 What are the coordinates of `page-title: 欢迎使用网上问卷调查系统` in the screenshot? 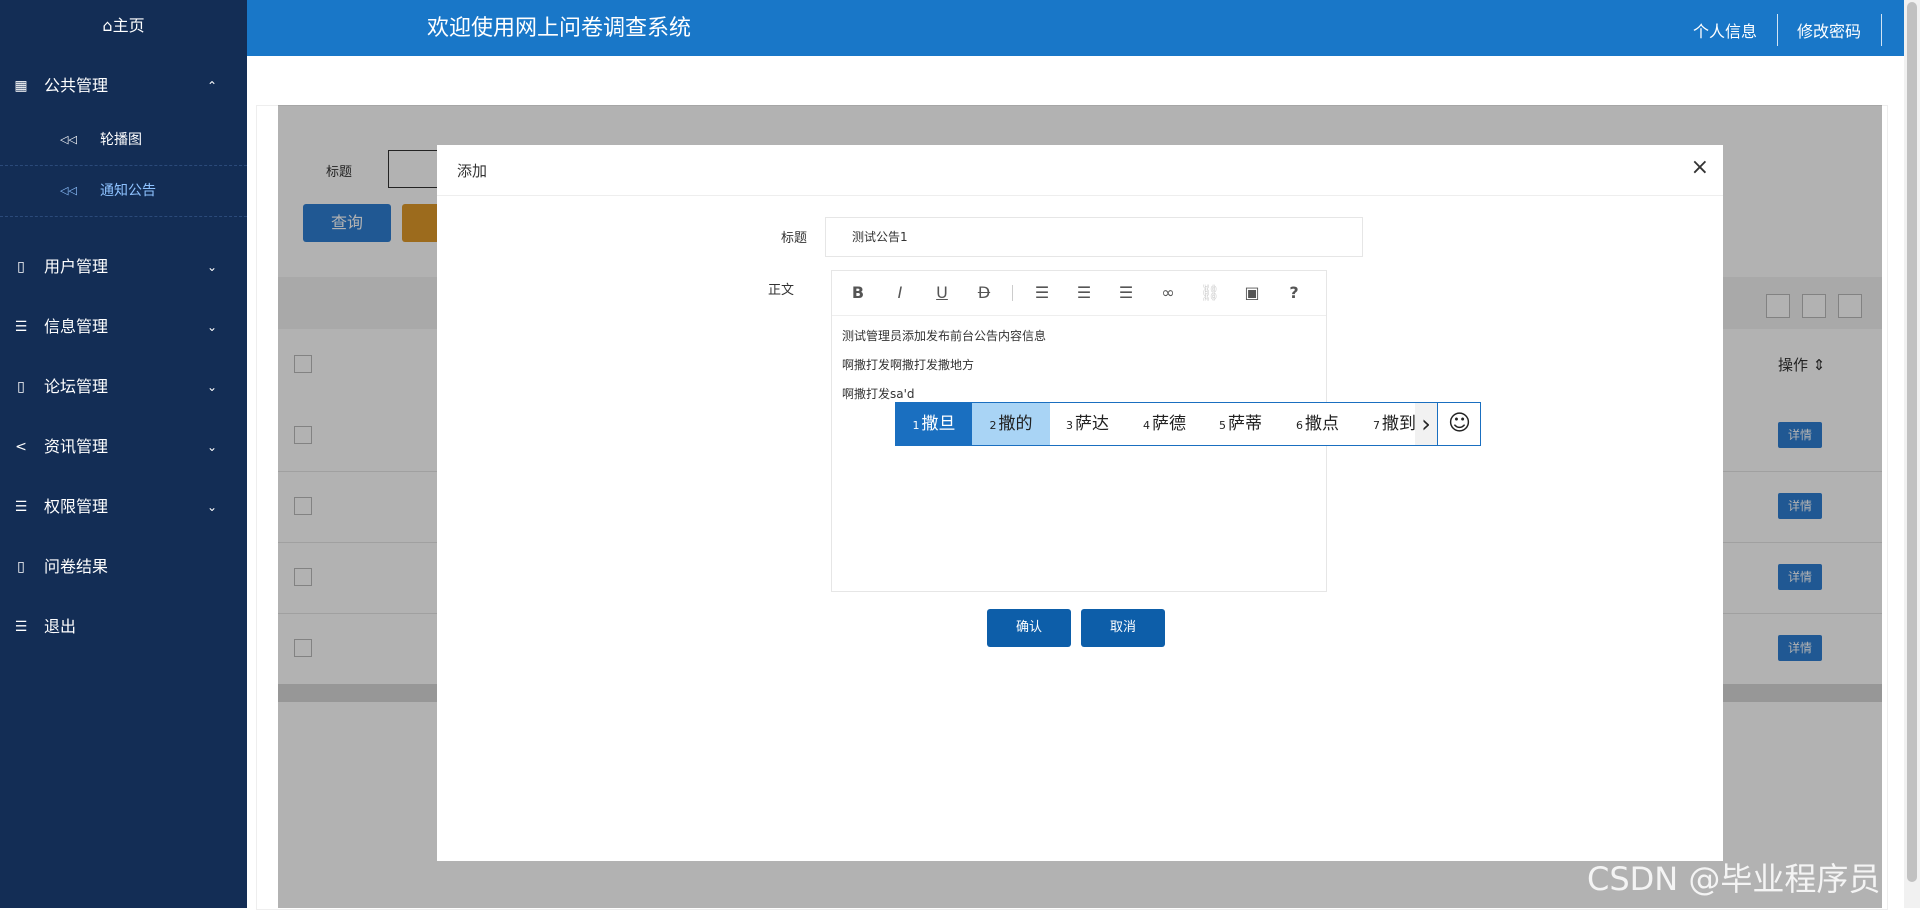 It's located at (559, 28).